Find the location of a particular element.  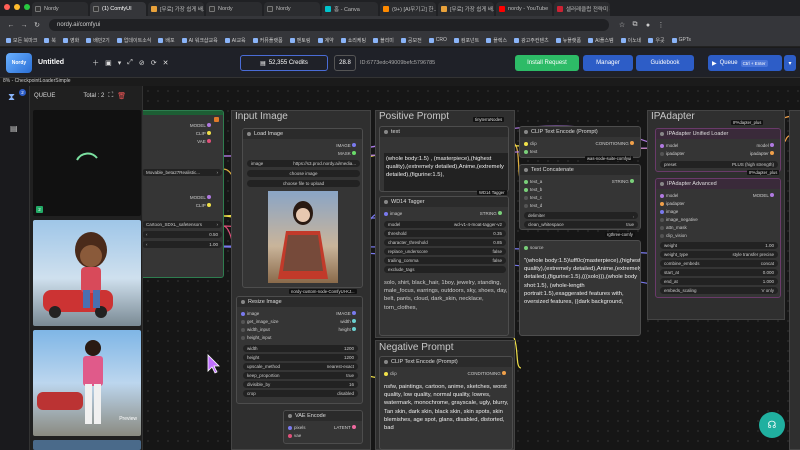

bookmark-item: 플렉스 is located at coordinates (496, 40).